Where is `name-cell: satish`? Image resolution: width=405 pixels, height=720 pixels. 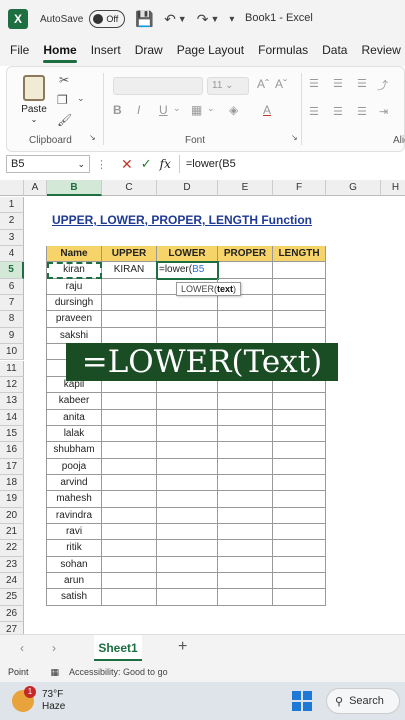 name-cell: satish is located at coordinates (74, 597).